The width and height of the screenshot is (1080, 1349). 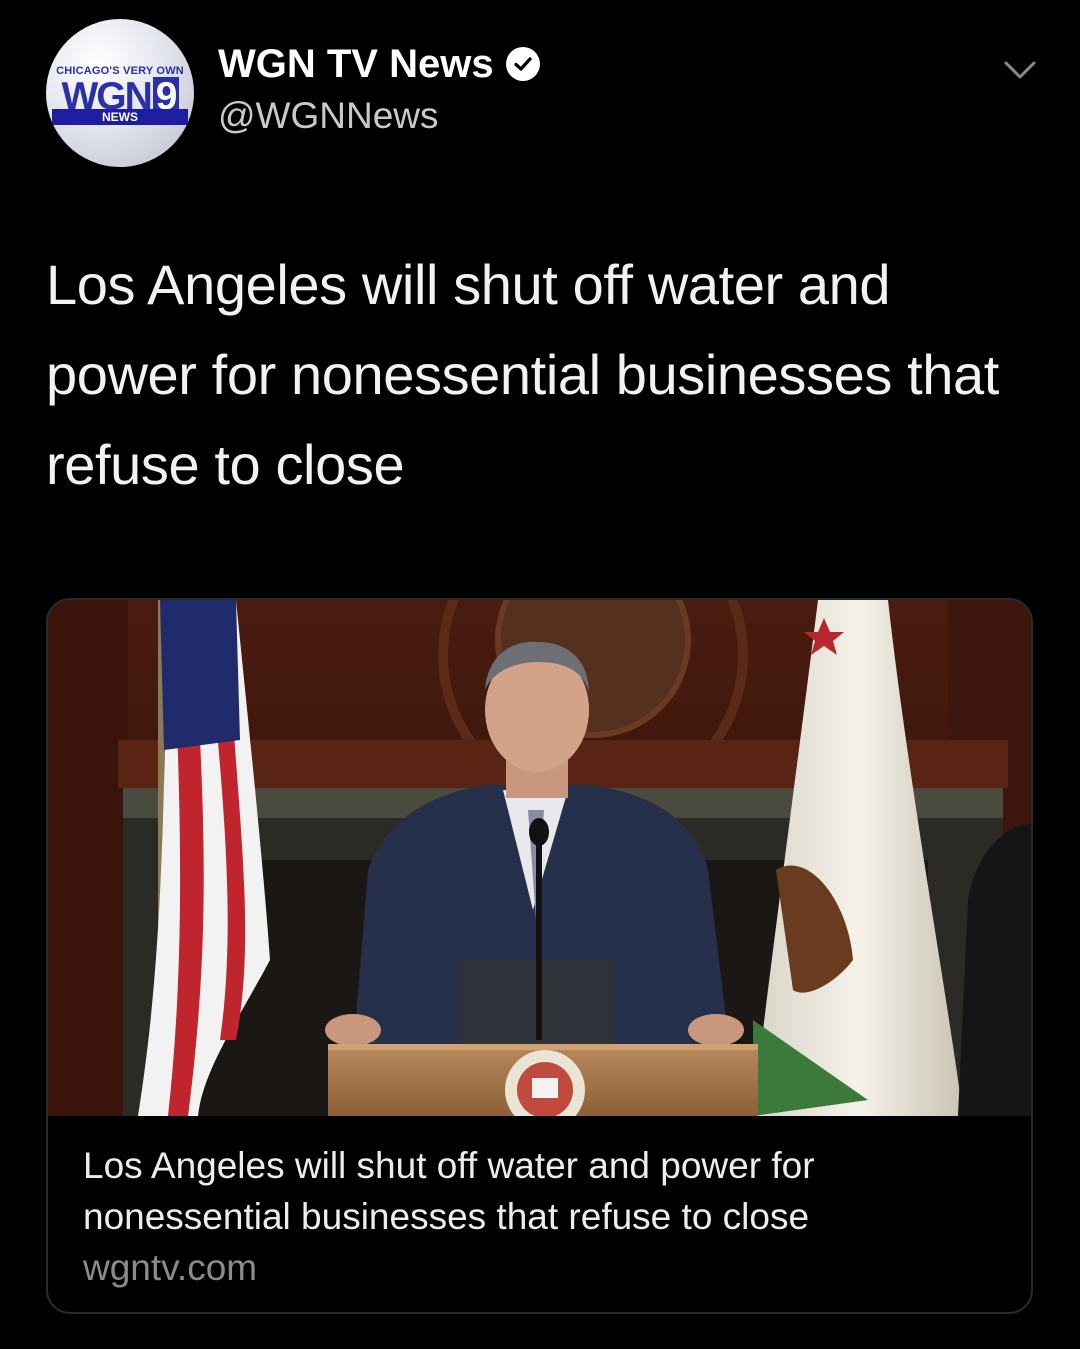 What do you see at coordinates (120, 93) in the screenshot?
I see `account-avatar: CHICAGO'S VERY OWN WGN 9 NEWS` at bounding box center [120, 93].